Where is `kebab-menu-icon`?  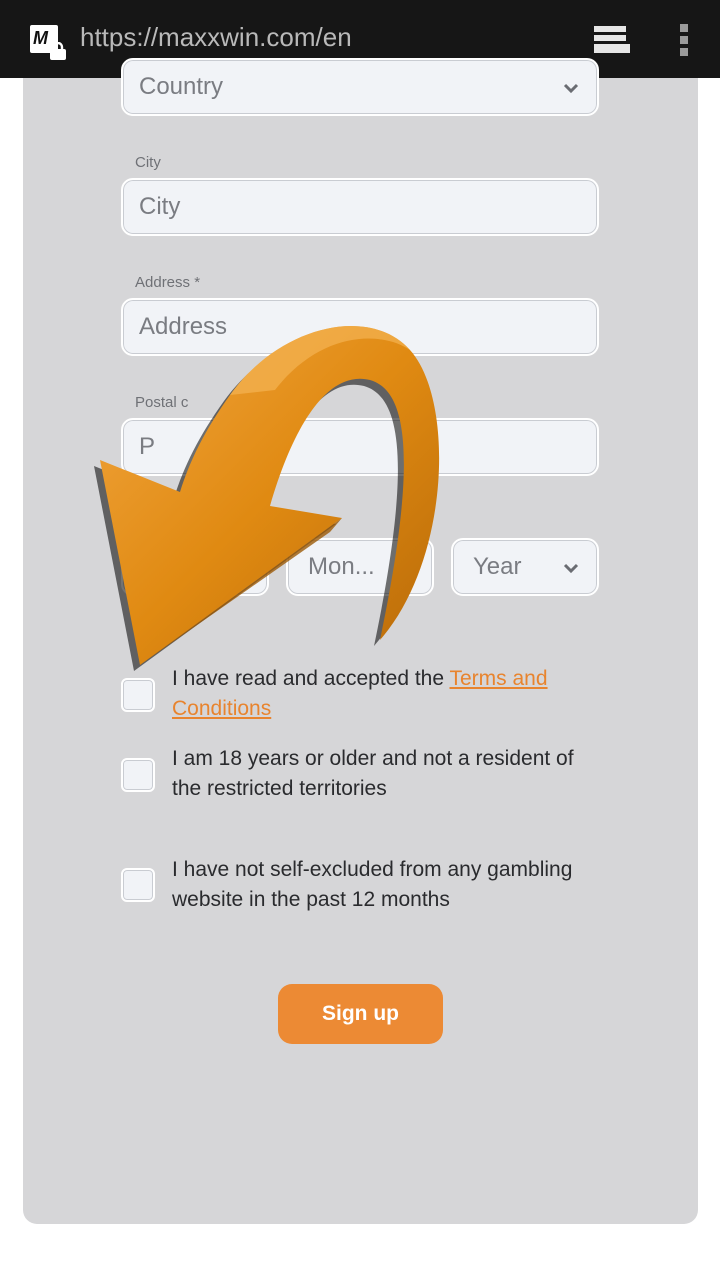 kebab-menu-icon is located at coordinates (684, 40).